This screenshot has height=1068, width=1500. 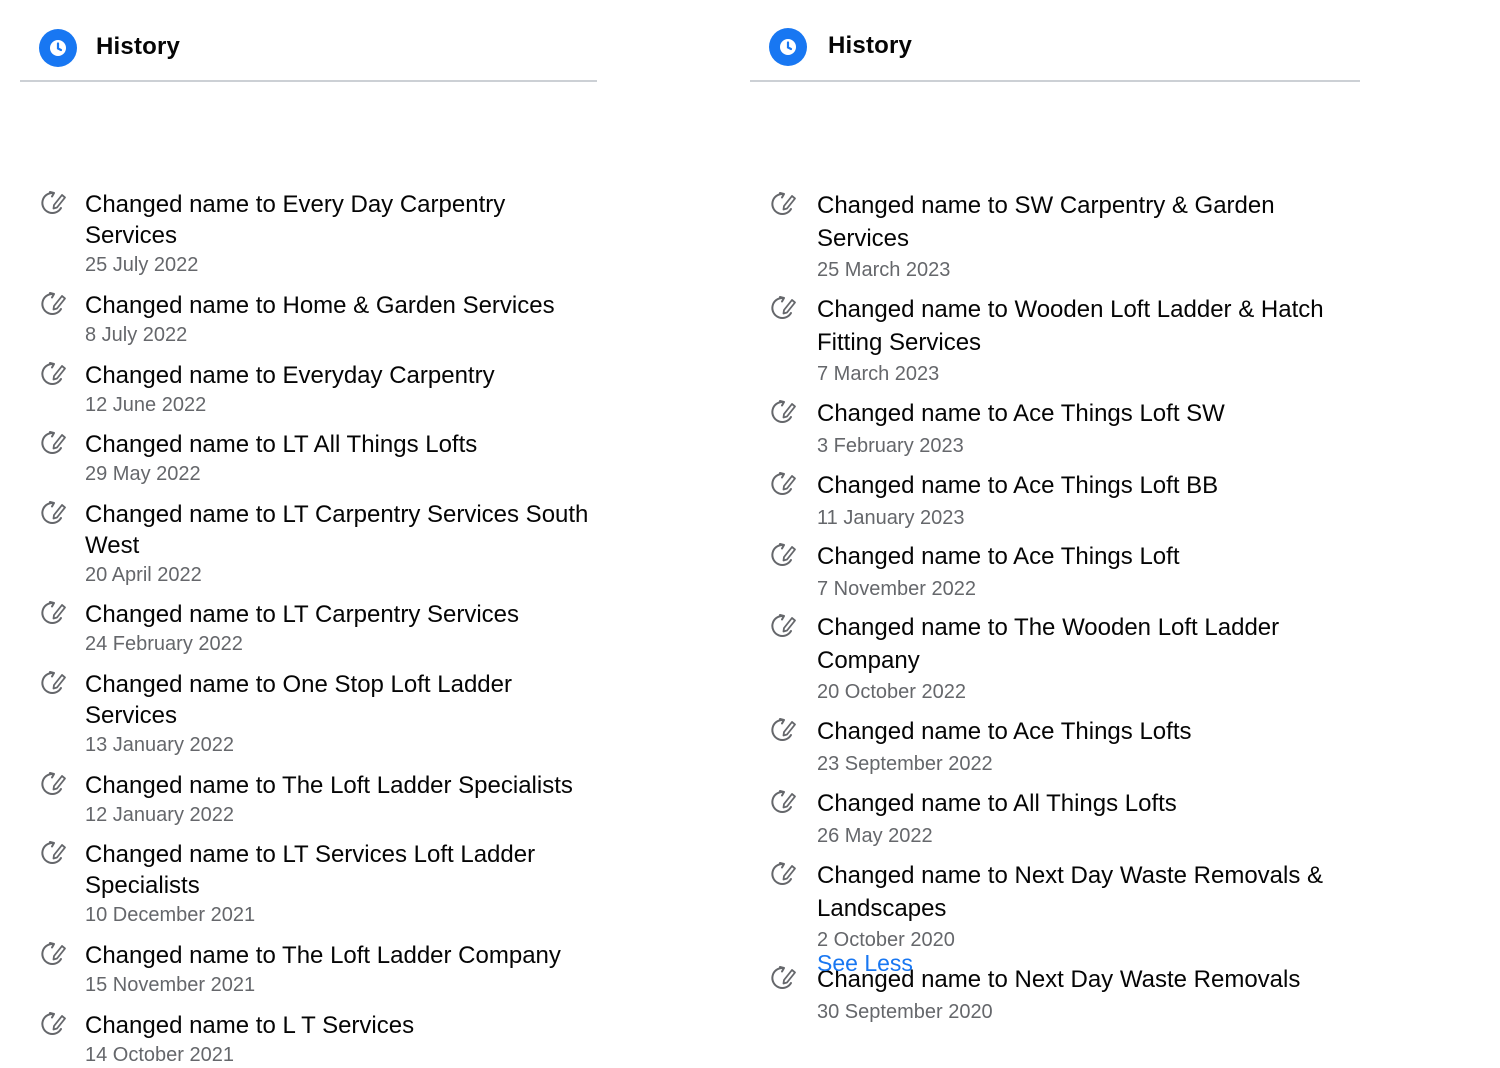 I want to click on history-item-title: Changed name to Home & Garden Services, so click(x=340, y=305).